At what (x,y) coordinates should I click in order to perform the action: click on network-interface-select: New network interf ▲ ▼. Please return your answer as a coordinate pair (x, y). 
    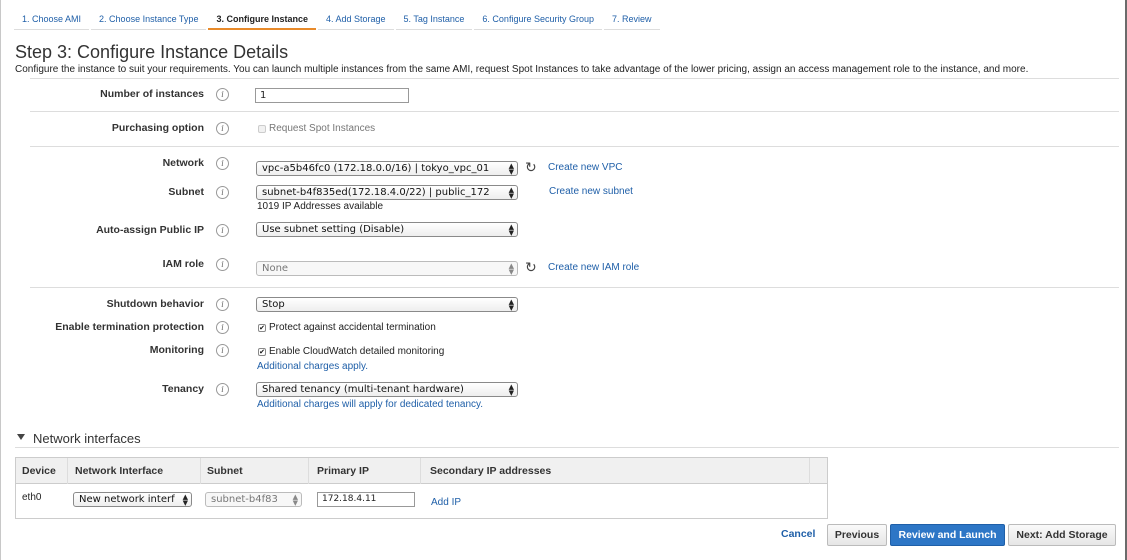
    Looking at the image, I should click on (132, 499).